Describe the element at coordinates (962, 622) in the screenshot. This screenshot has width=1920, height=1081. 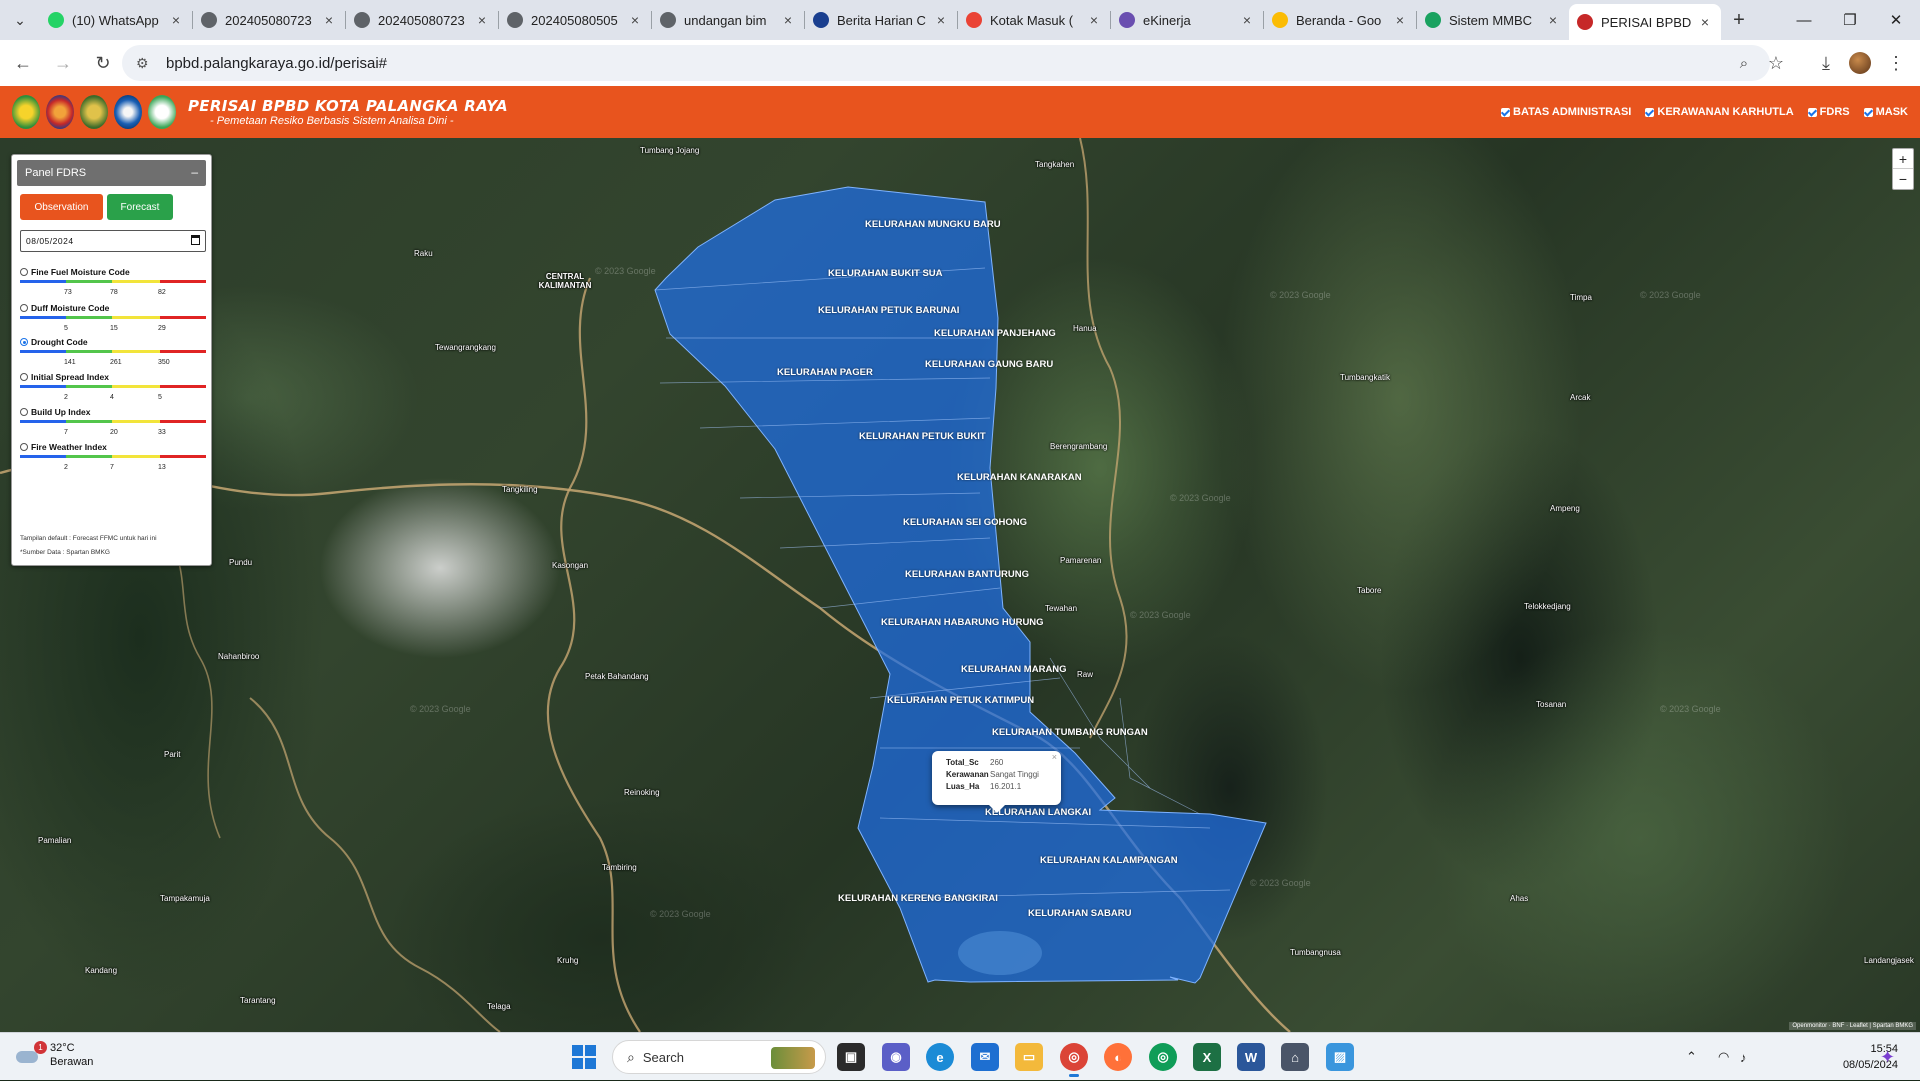
I see `kelurahan-label: KELURAHAN HABARUNG HURUNG` at that location.